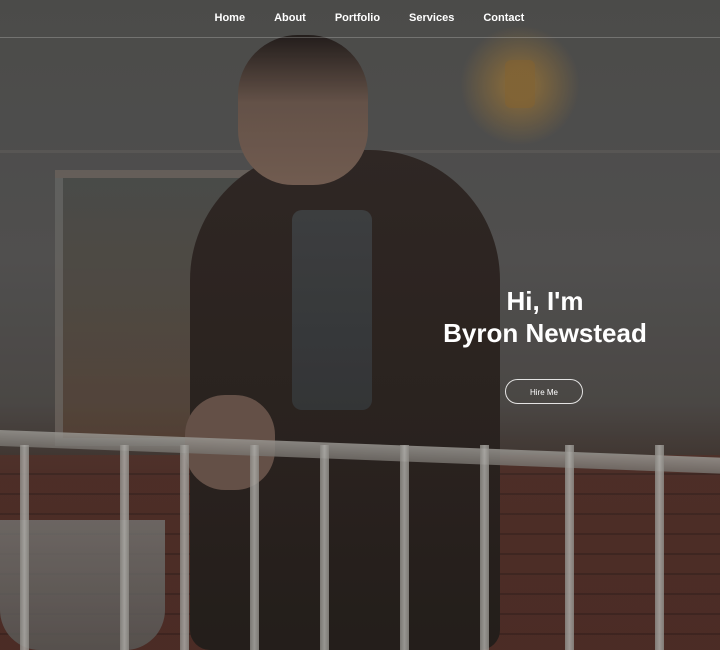 This screenshot has width=720, height=650. I want to click on nav-item: Services, so click(432, 18).